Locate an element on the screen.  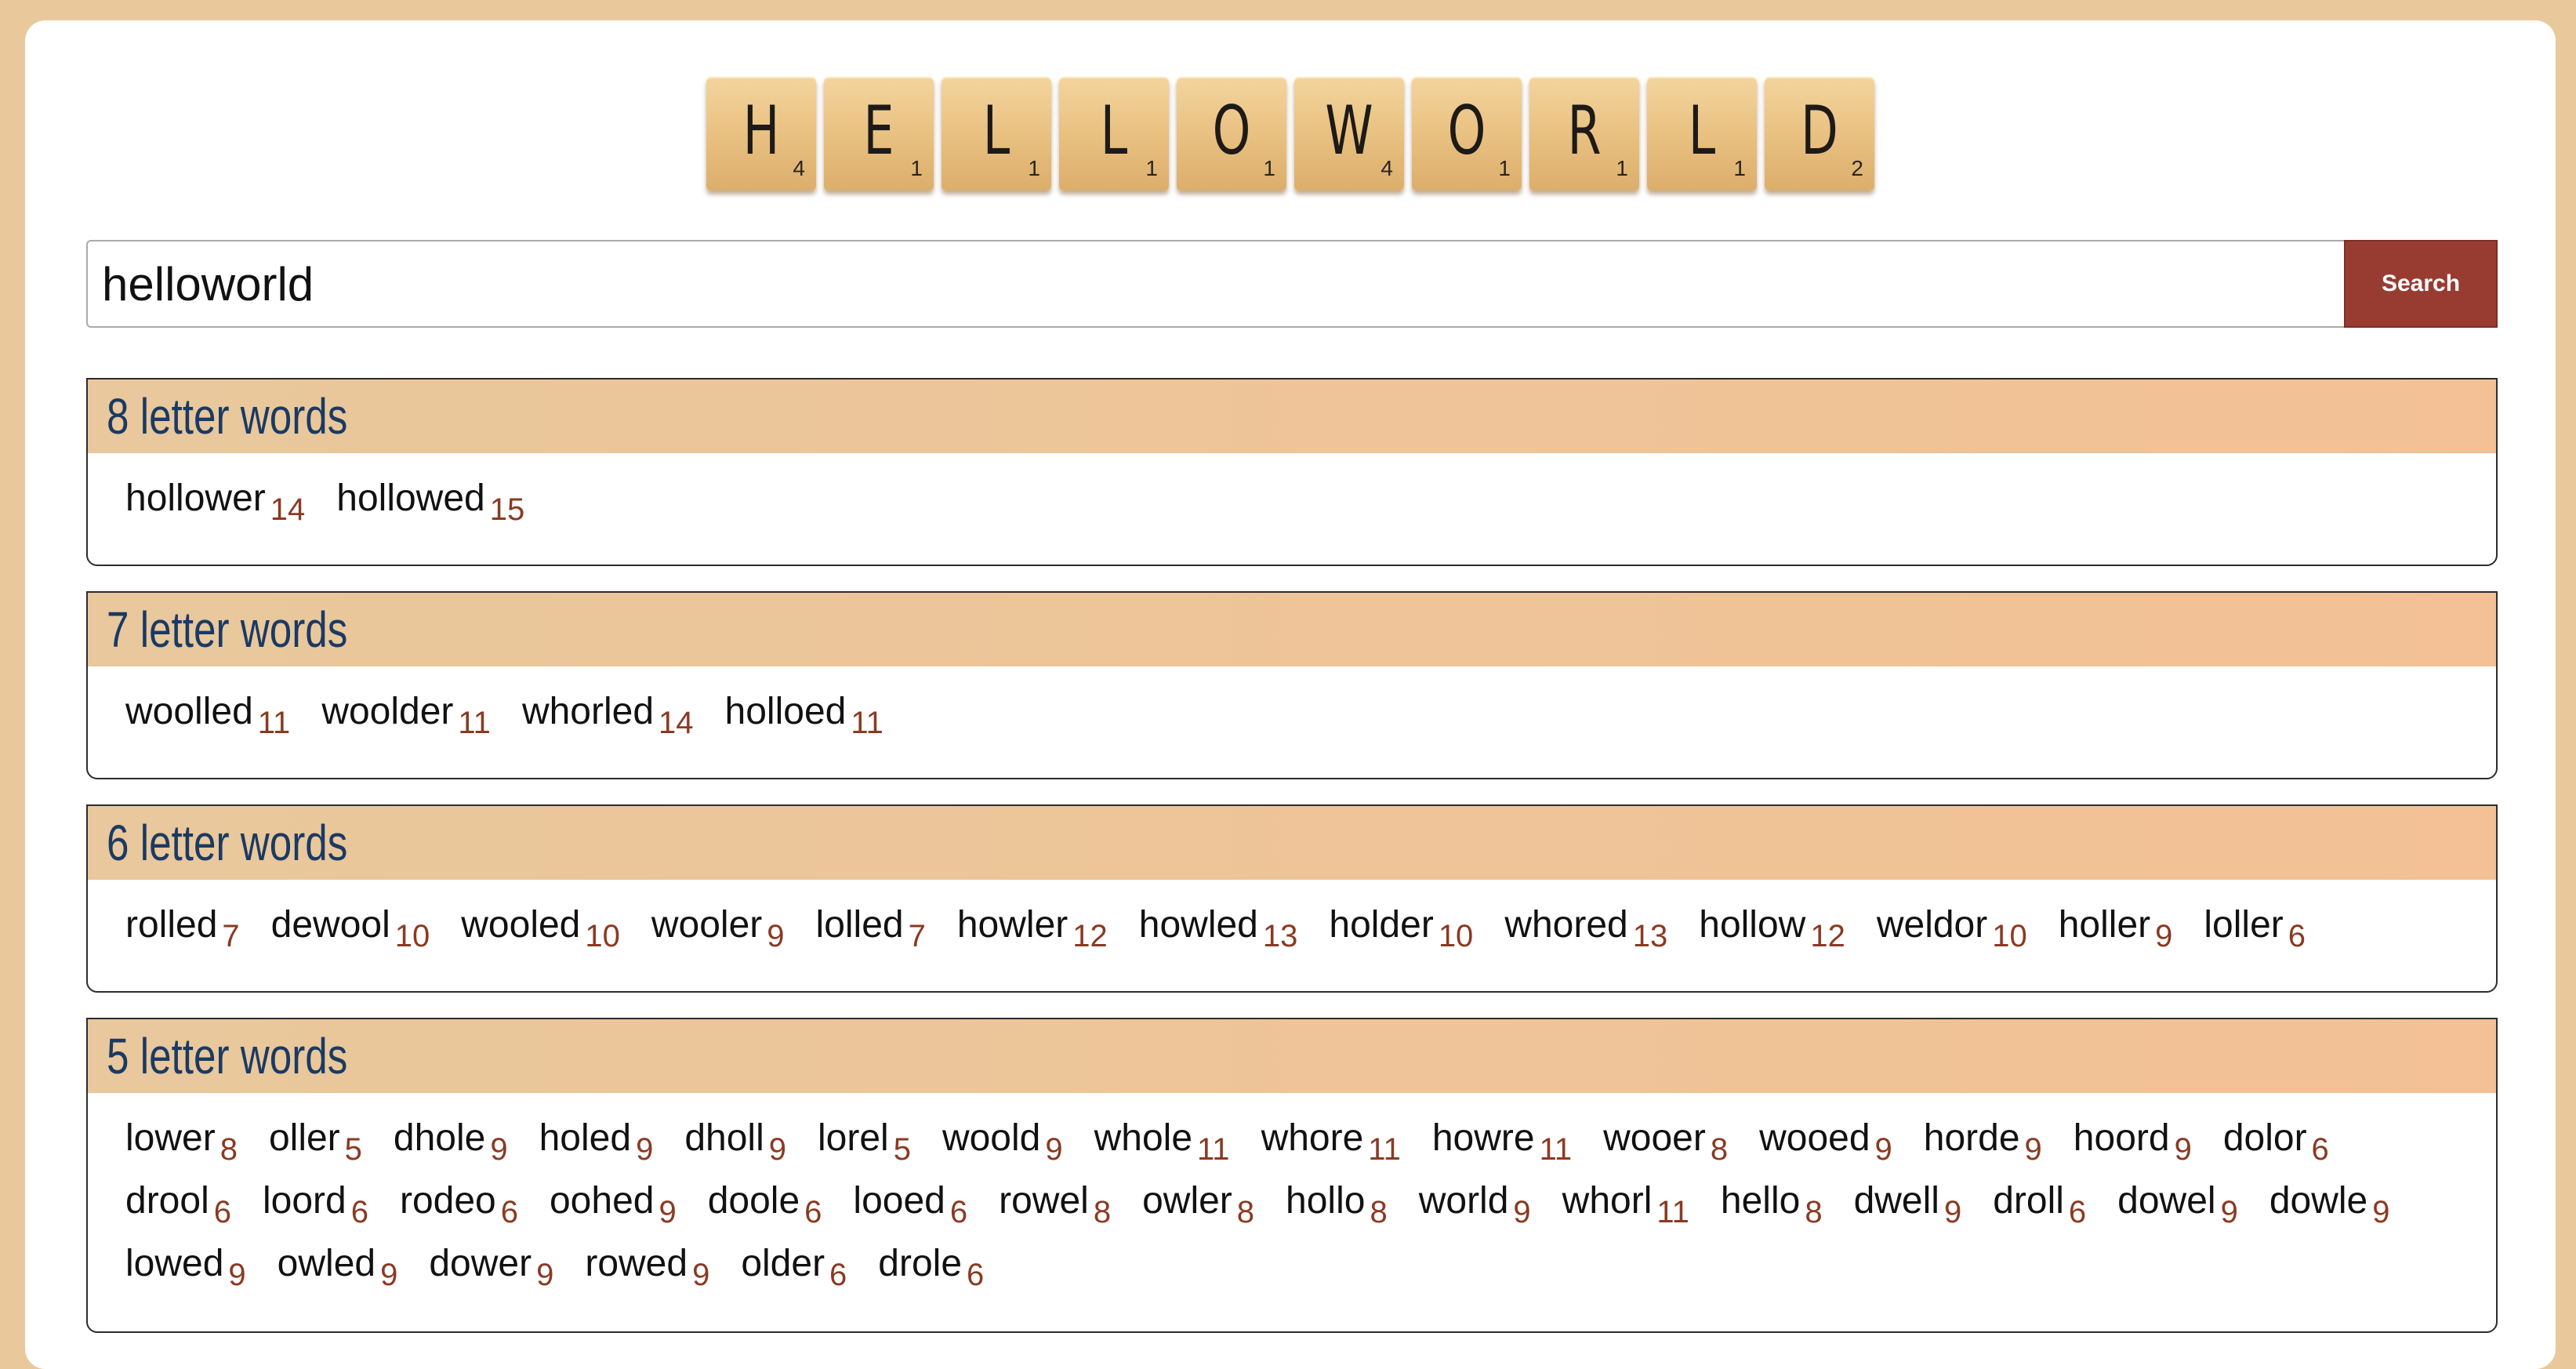
word-item: doole 6 is located at coordinates (765, 1204).